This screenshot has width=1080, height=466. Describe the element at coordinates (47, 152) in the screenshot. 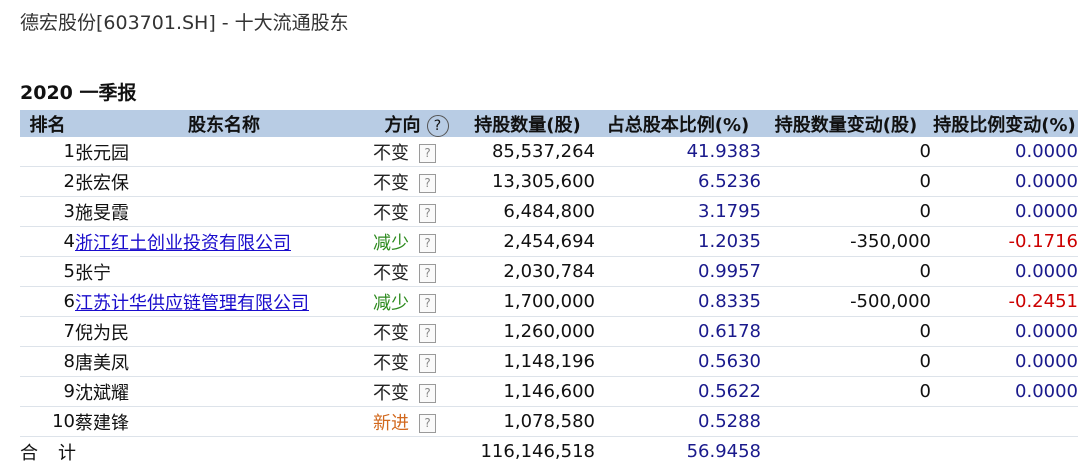

I see `rank-cell: 1` at that location.